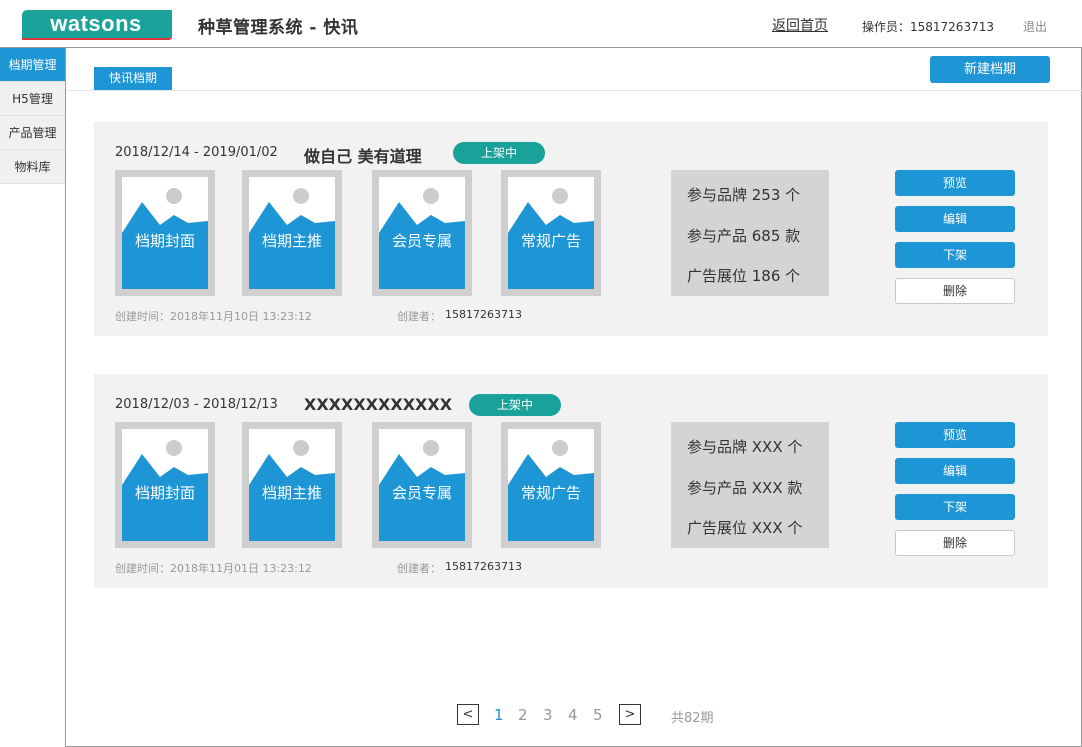 This screenshot has width=1082, height=747. What do you see at coordinates (744, 236) in the screenshot?
I see `stat-products: 参与产品 685 款` at bounding box center [744, 236].